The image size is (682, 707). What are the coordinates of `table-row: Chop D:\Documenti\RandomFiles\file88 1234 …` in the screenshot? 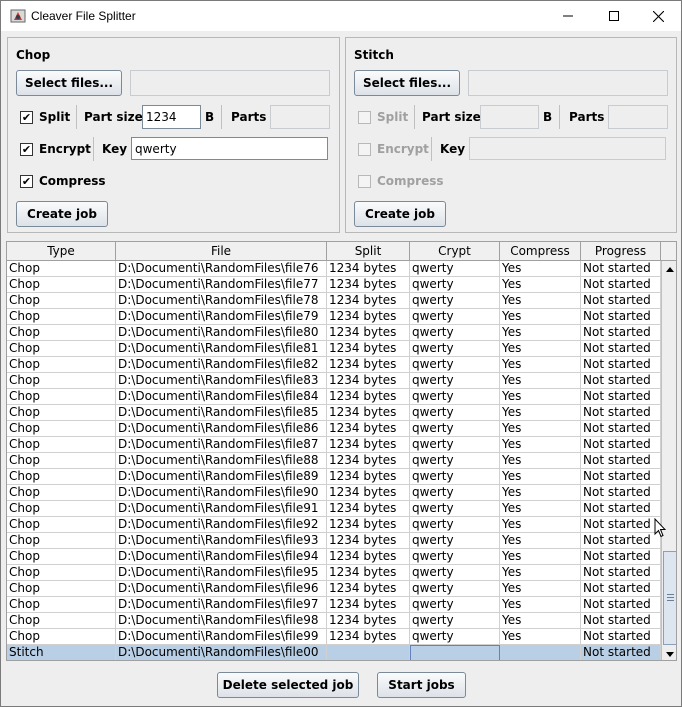 It's located at (334, 461).